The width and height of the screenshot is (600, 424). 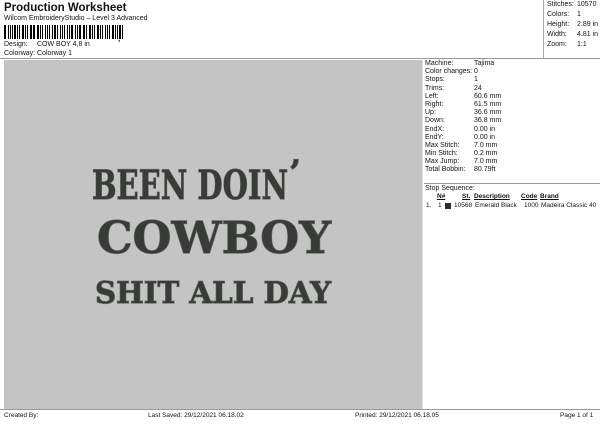 I want to click on prop-min-stitch: Min Stitch: 0.2 mm, so click(x=512, y=154).